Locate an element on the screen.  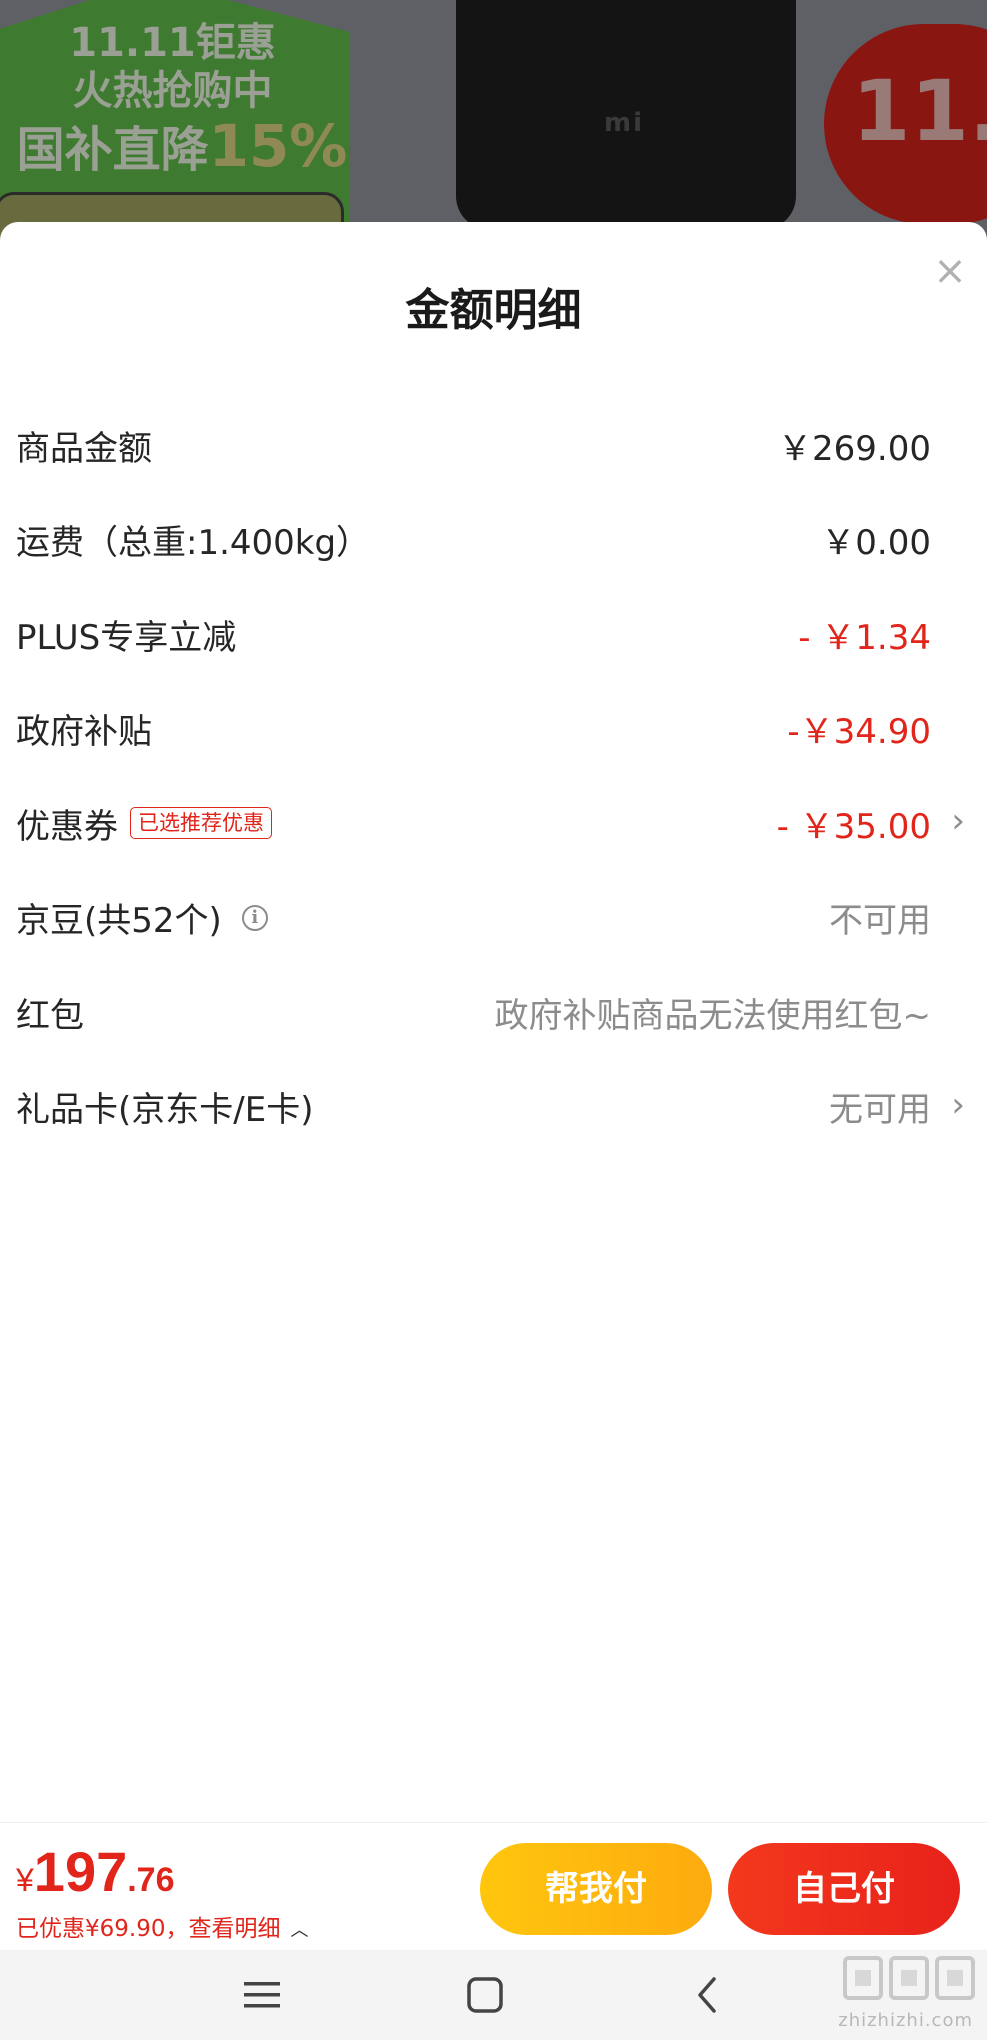
row-gov-subsidy: 政府补贴 -￥34.90 is located at coordinates (493, 729).